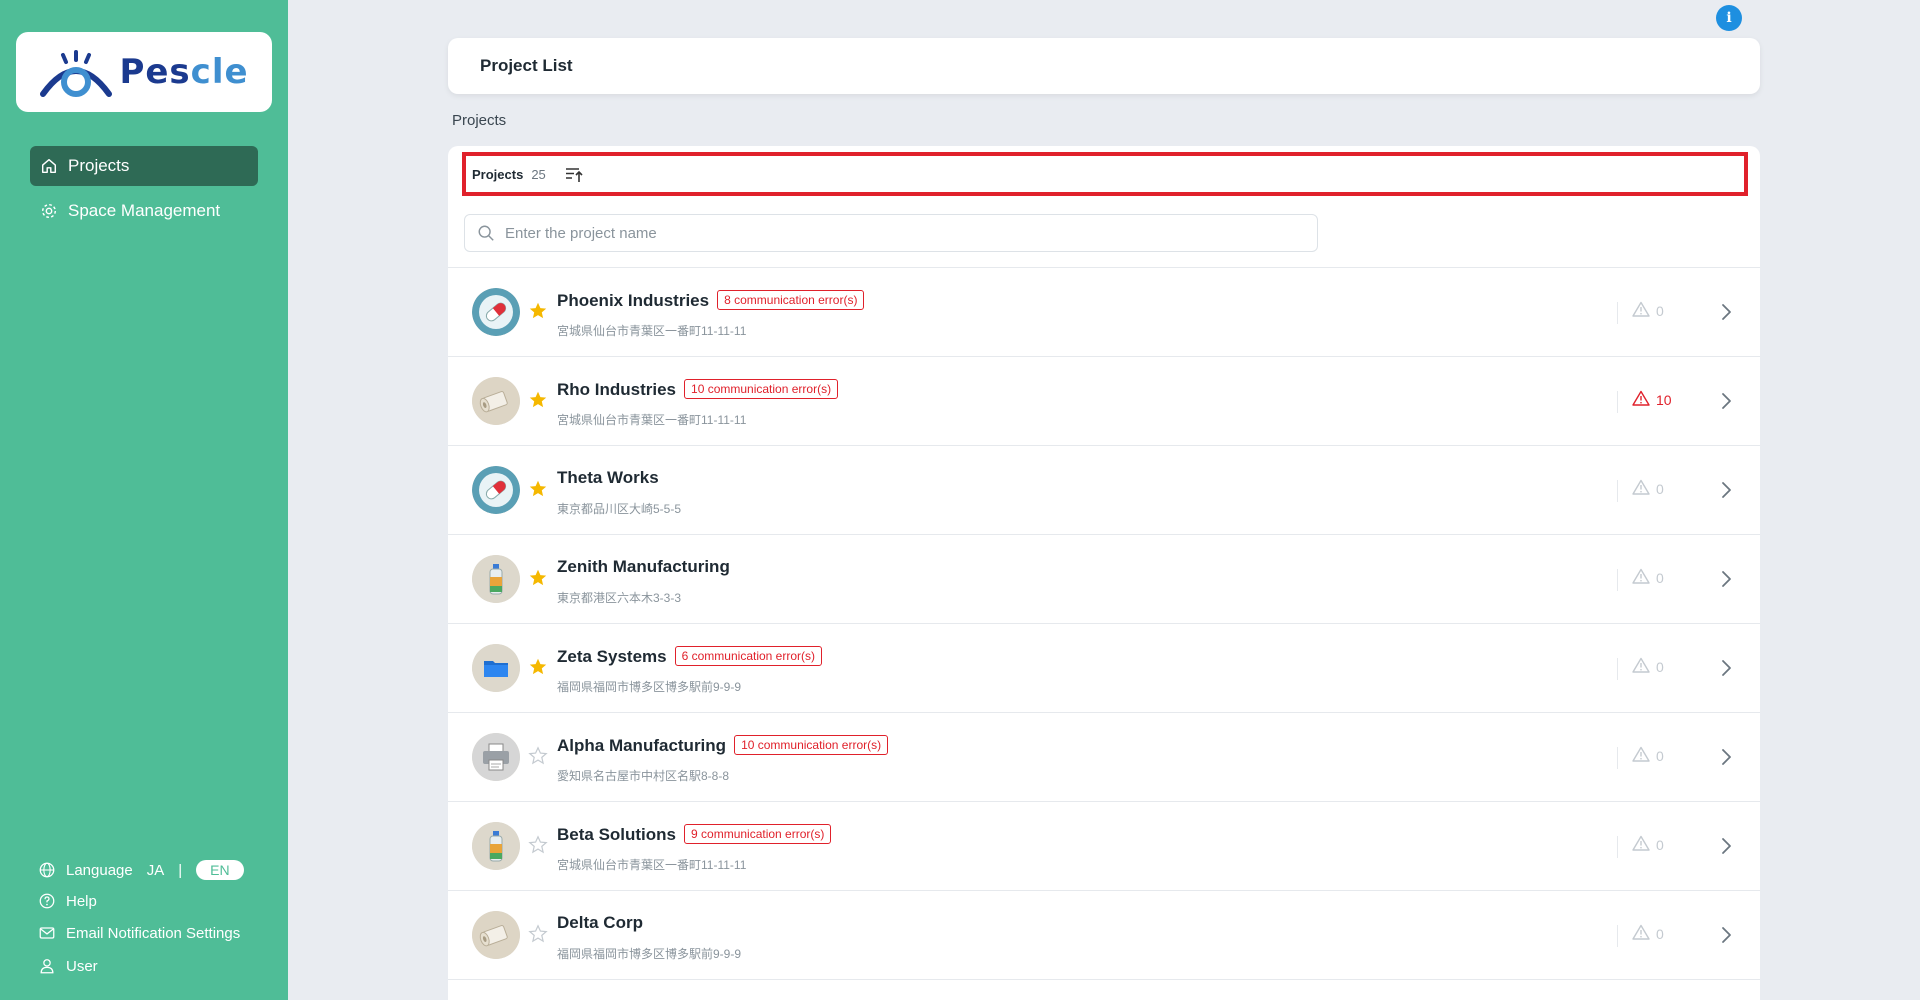 This screenshot has height=1000, width=1920. I want to click on language-switcher: Language JA | EN, so click(141, 870).